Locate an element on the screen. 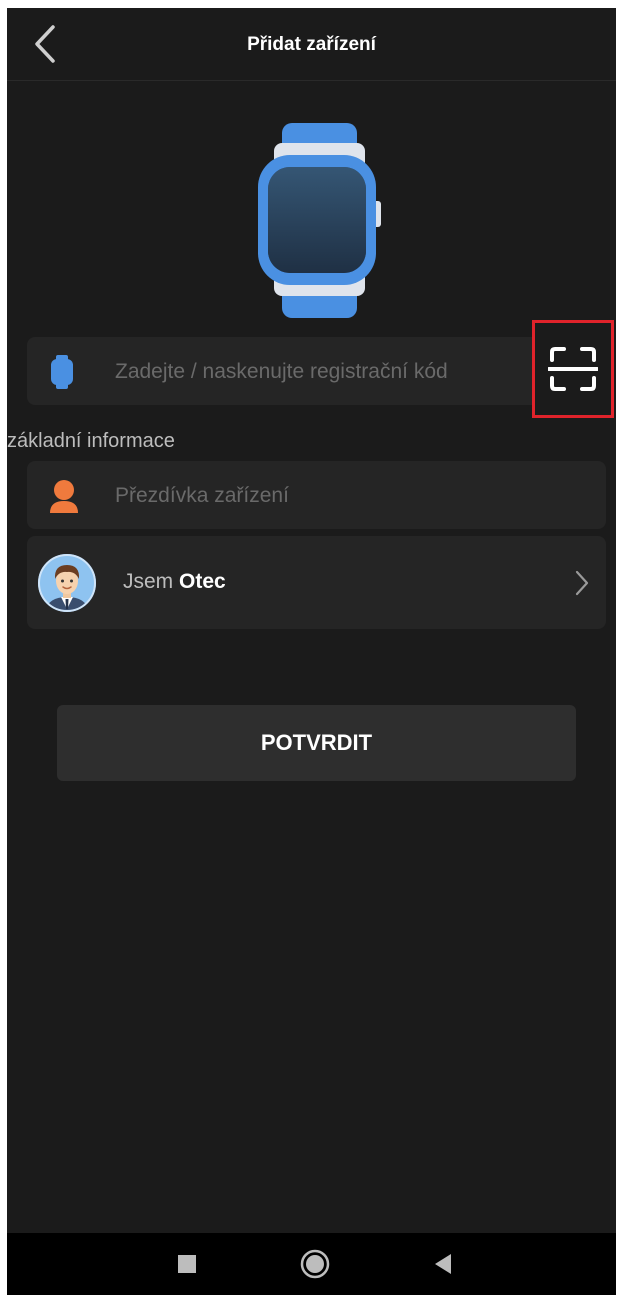 The height and width of the screenshot is (1301, 623). nickname-input is located at coordinates (325, 496).